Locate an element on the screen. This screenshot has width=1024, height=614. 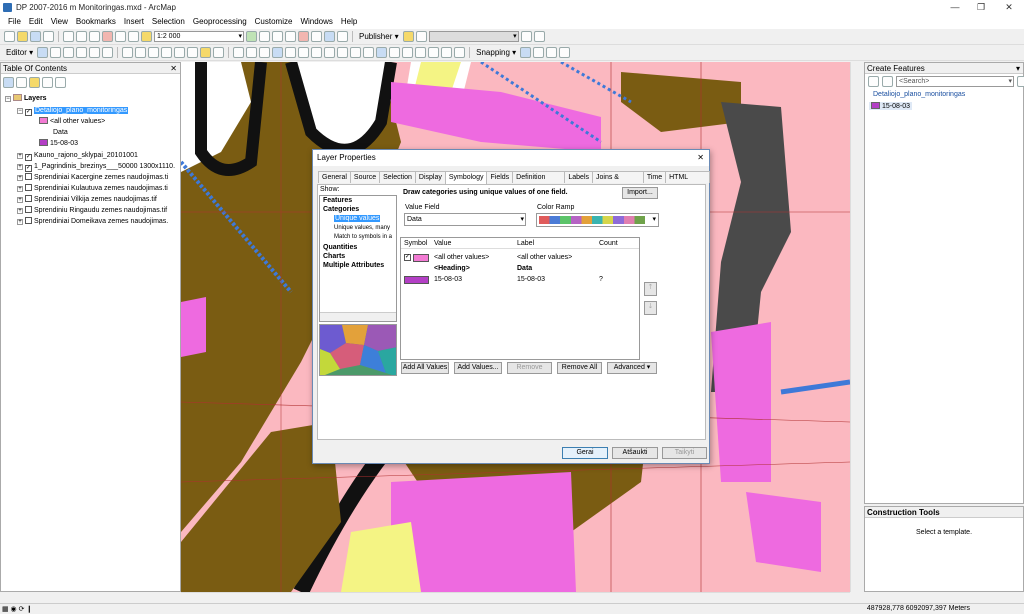
col-label: Label is located at coordinates (525, 243).